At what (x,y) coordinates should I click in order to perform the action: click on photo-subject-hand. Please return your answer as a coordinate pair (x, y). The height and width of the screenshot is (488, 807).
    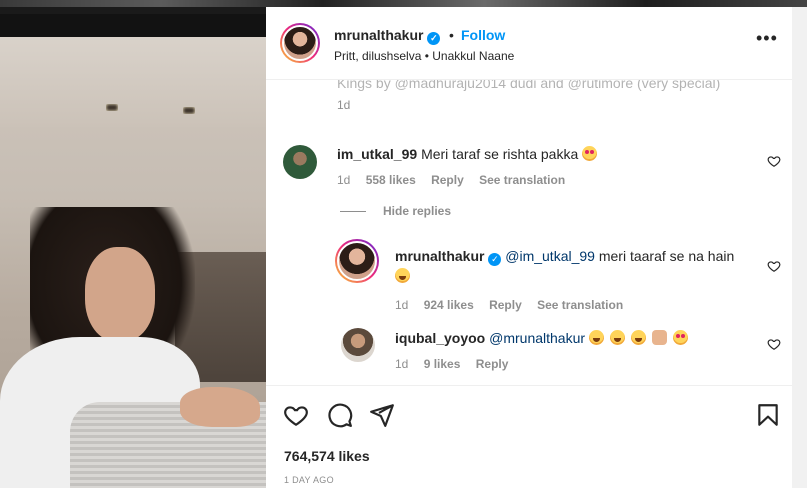
    Looking at the image, I should click on (220, 407).